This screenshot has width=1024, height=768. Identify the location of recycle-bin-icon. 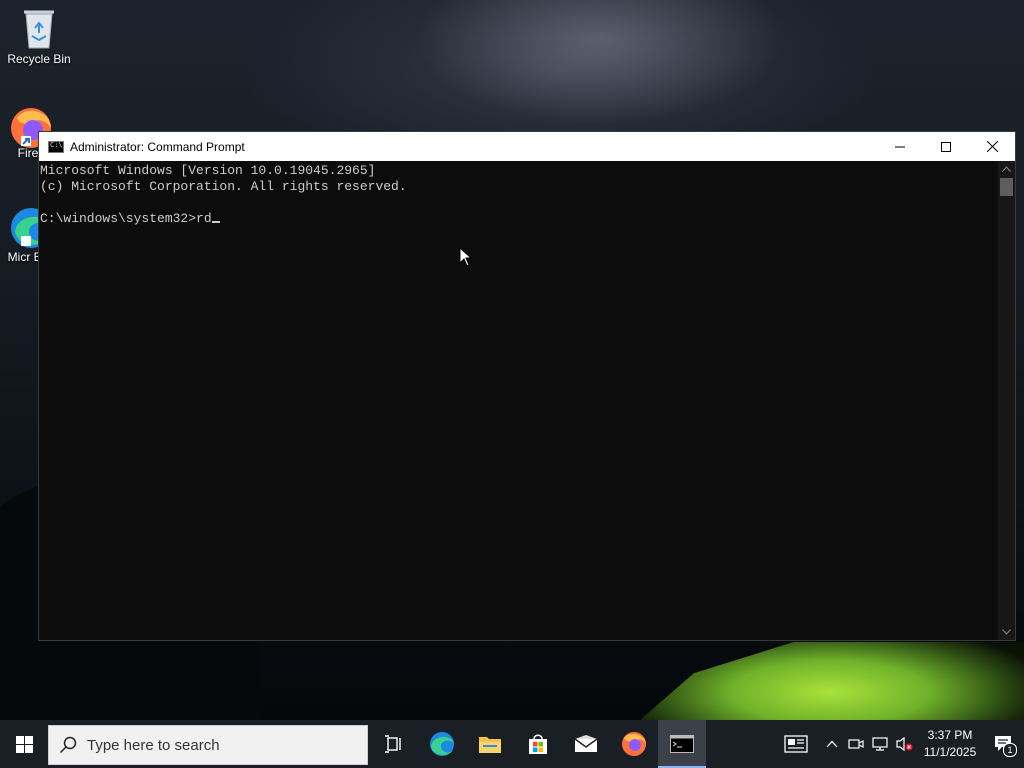
(39, 27).